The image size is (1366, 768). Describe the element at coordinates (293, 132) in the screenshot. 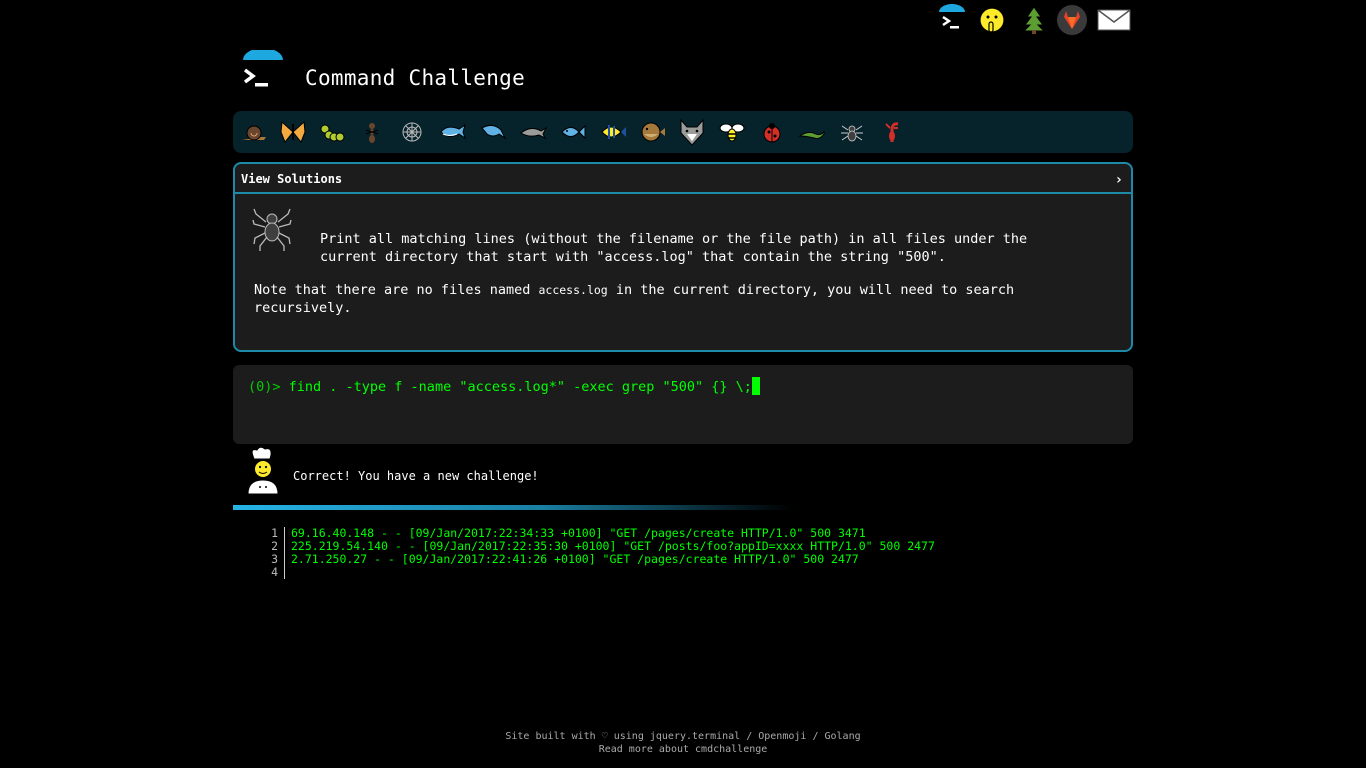

I see `butterfly-icon` at that location.